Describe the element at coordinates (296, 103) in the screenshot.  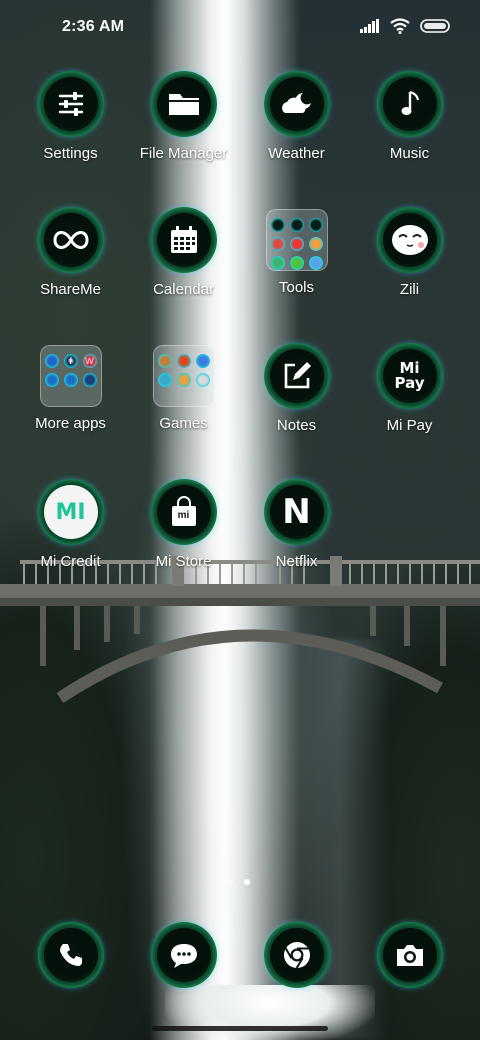
I see `cloud-moon-icon` at that location.